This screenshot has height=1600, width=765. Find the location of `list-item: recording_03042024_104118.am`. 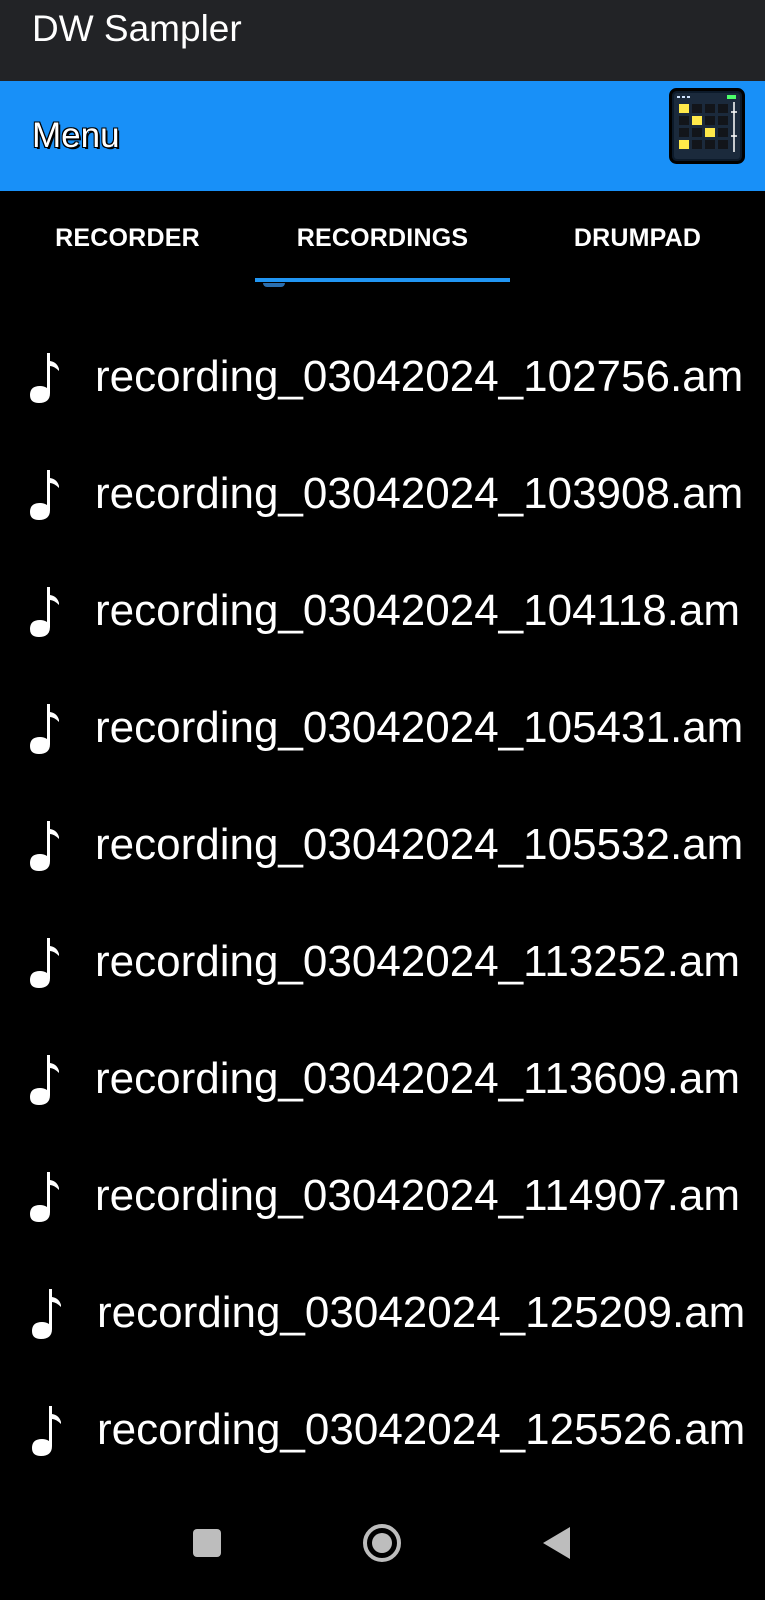

list-item: recording_03042024_104118.am is located at coordinates (382, 613).